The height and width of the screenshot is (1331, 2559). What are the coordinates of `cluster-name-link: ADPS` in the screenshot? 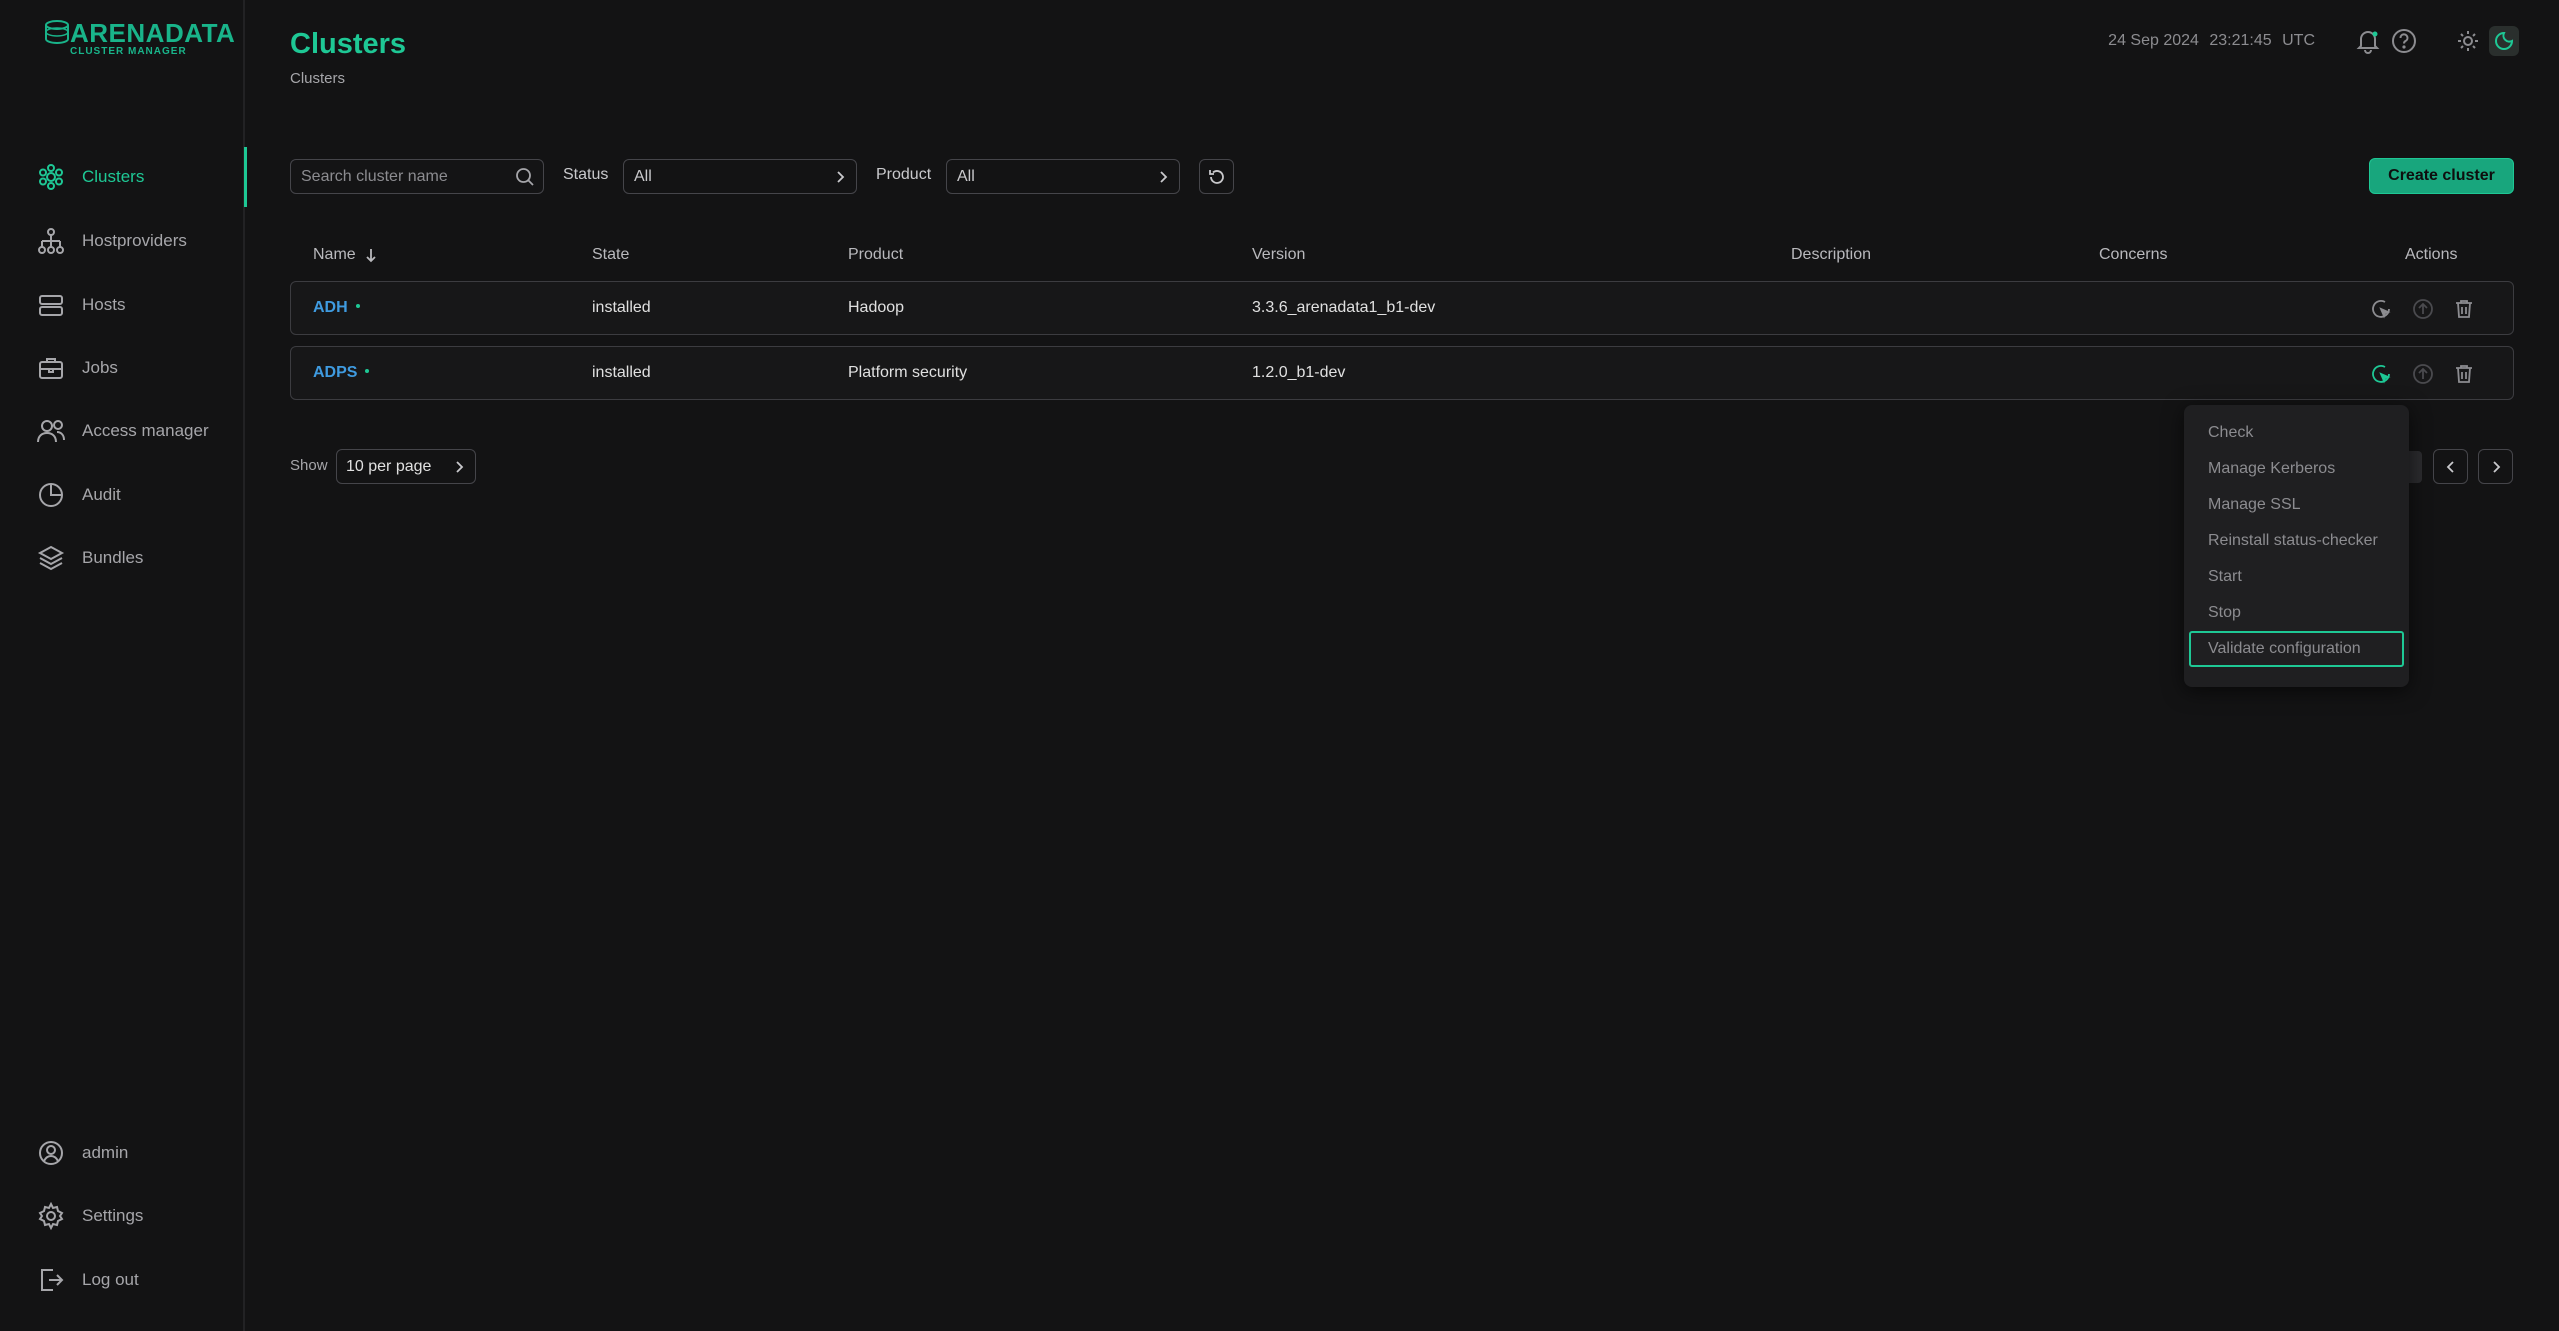 It's located at (341, 373).